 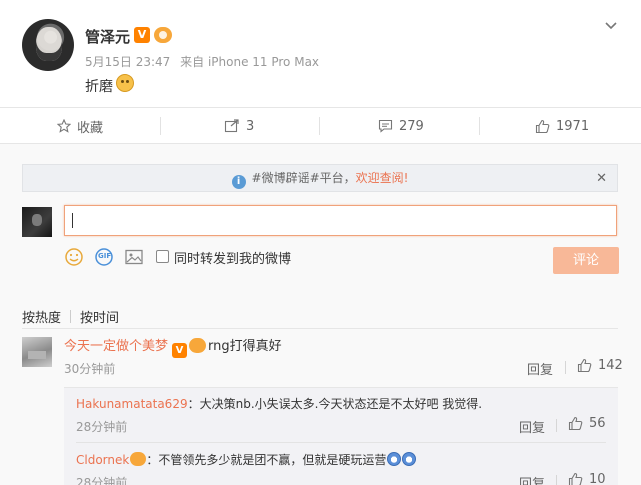 I want to click on post-time: 5月15日 23:47, so click(x=127, y=62).